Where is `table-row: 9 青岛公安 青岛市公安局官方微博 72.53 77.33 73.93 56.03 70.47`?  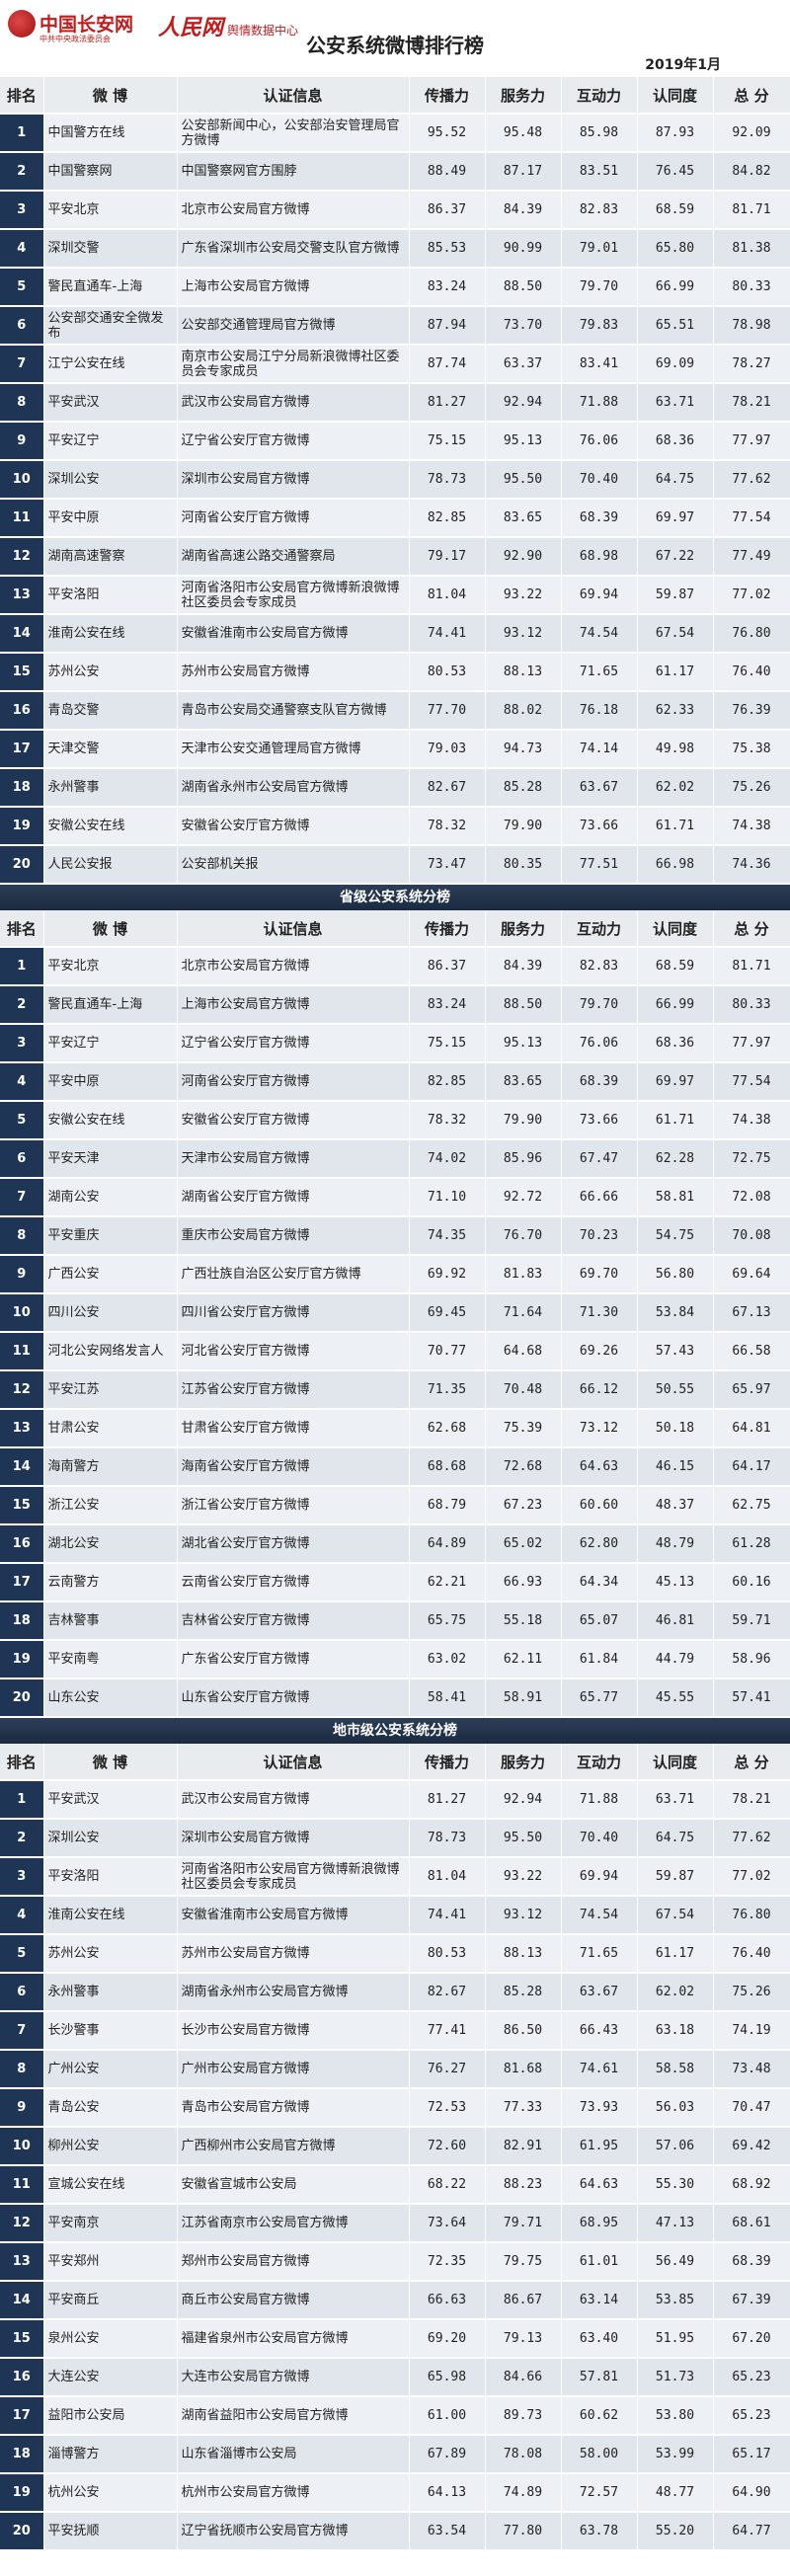
table-row: 9 青岛公安 青岛市公安局官方微博 72.53 77.33 73.93 56.03 70.47 is located at coordinates (395, 2108).